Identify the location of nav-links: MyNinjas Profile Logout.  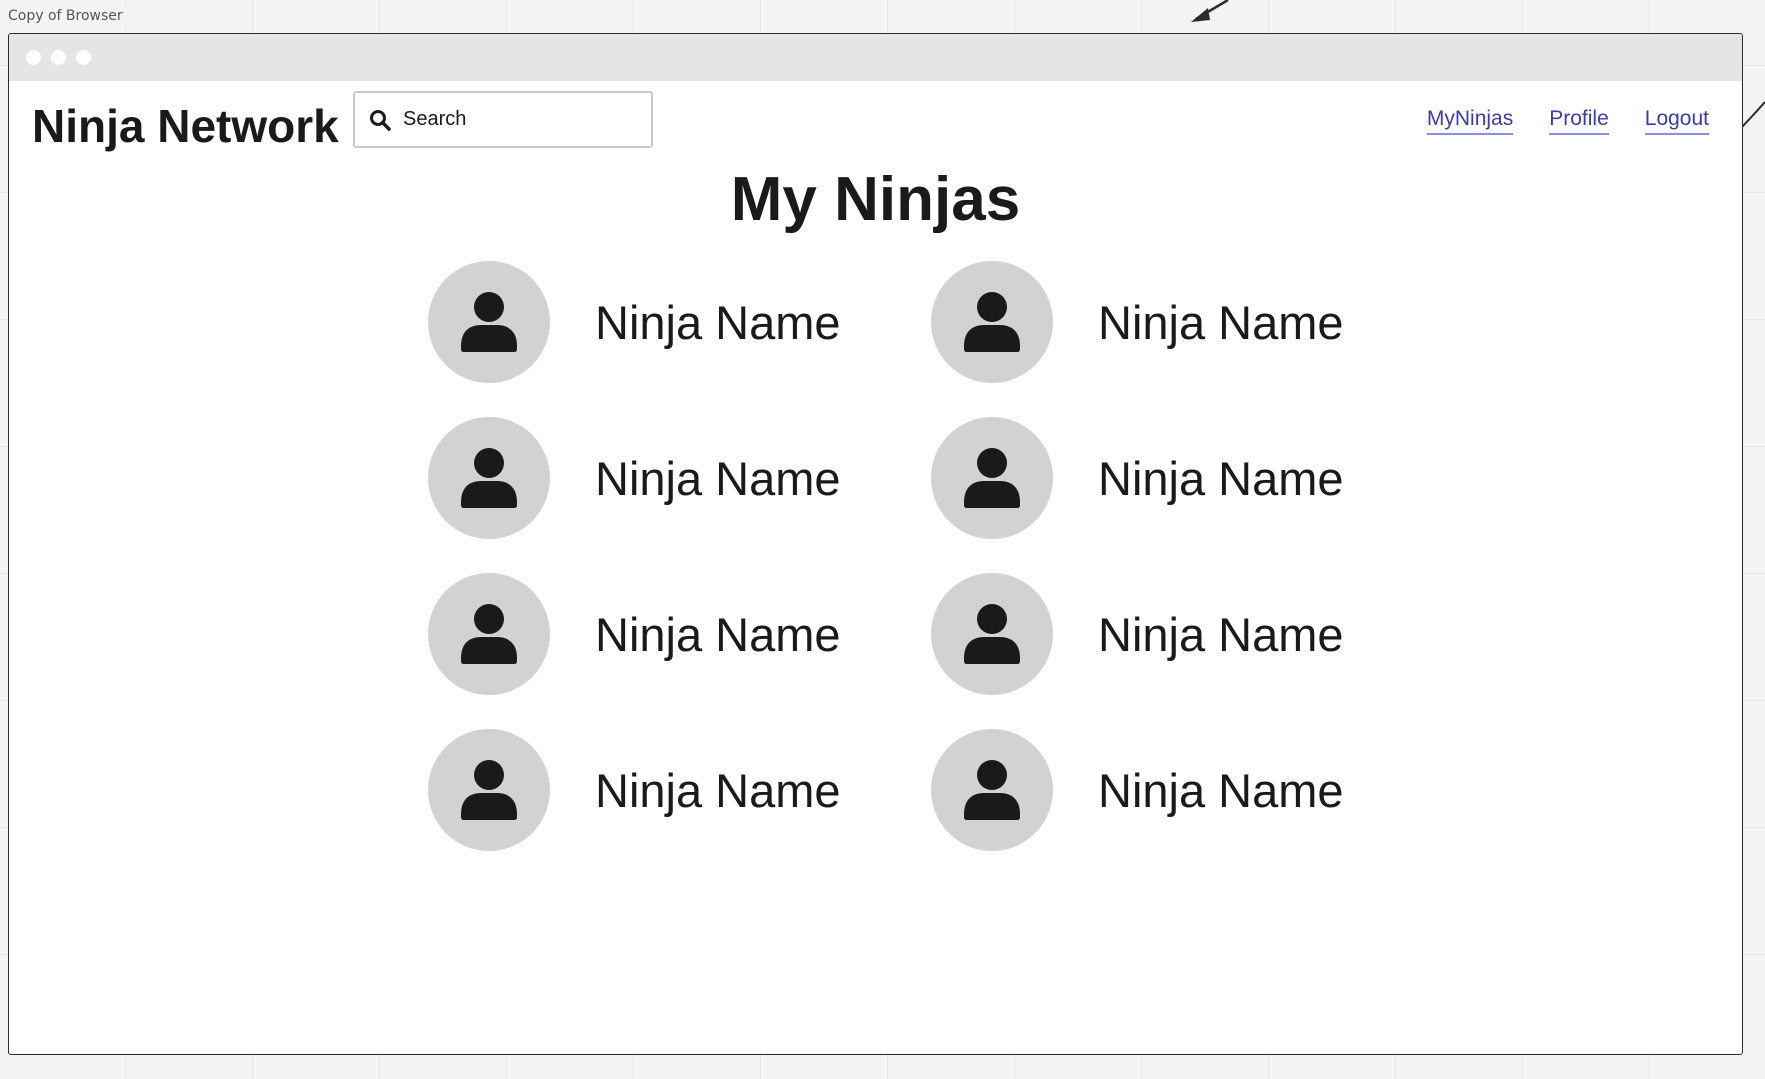
(1567, 121).